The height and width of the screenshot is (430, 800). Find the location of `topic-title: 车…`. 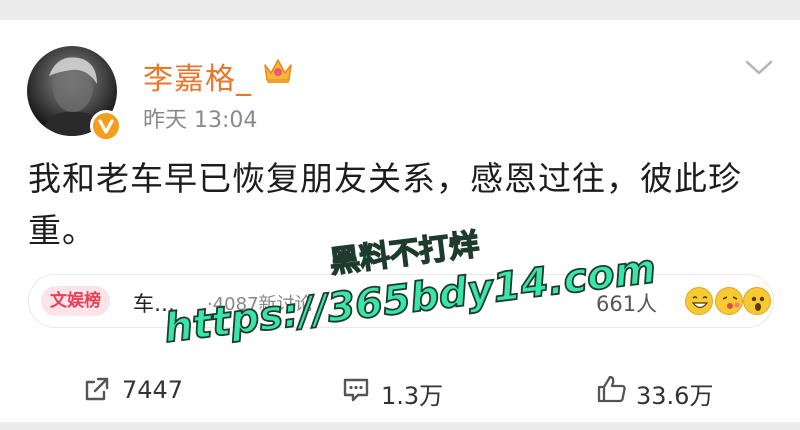

topic-title: 车… is located at coordinates (154, 304).